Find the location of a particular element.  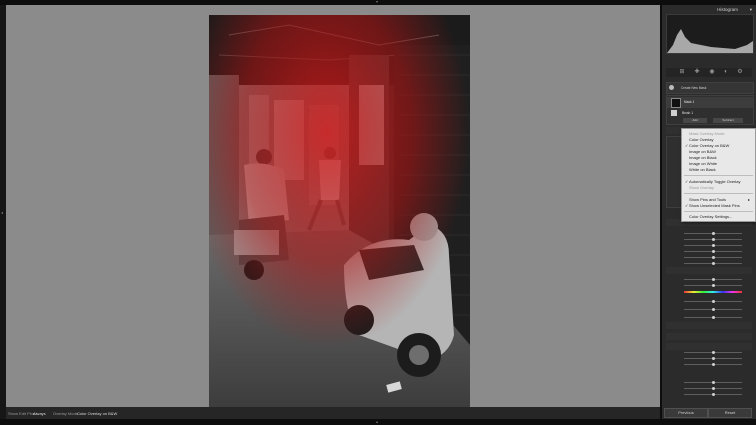

histogram-info is located at coordinates (709, 56).